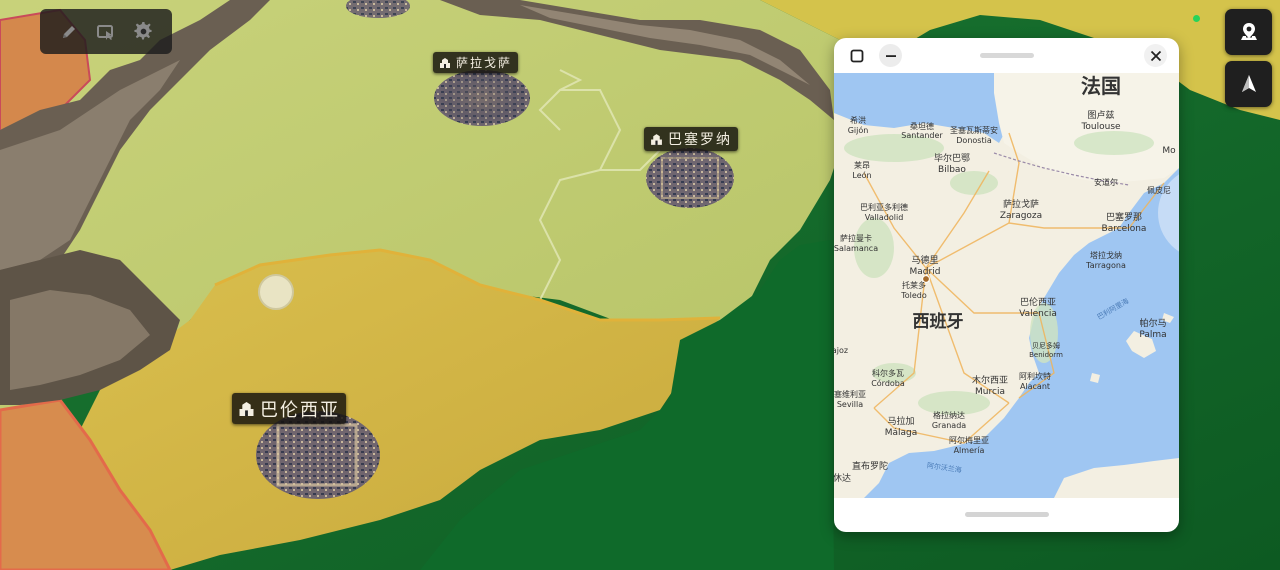  I want to click on label-cordoba-cn: 科尔多瓦, so click(888, 373).